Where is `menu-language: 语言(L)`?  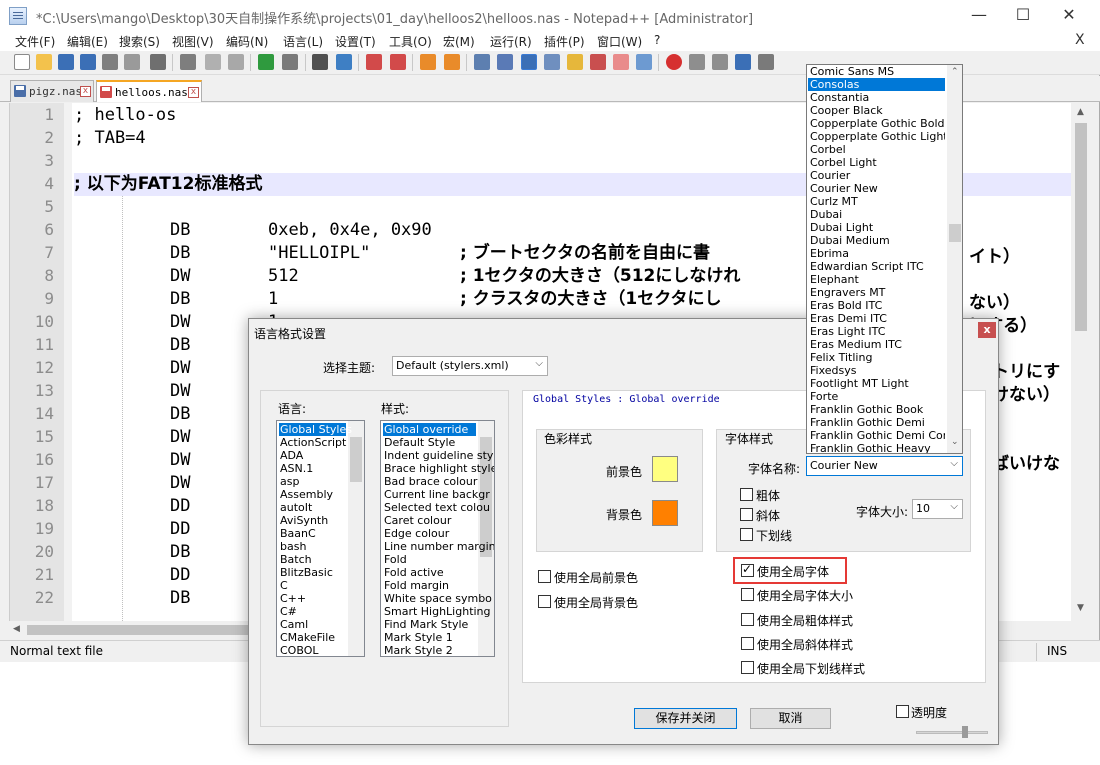
menu-language: 语言(L) is located at coordinates (303, 41).